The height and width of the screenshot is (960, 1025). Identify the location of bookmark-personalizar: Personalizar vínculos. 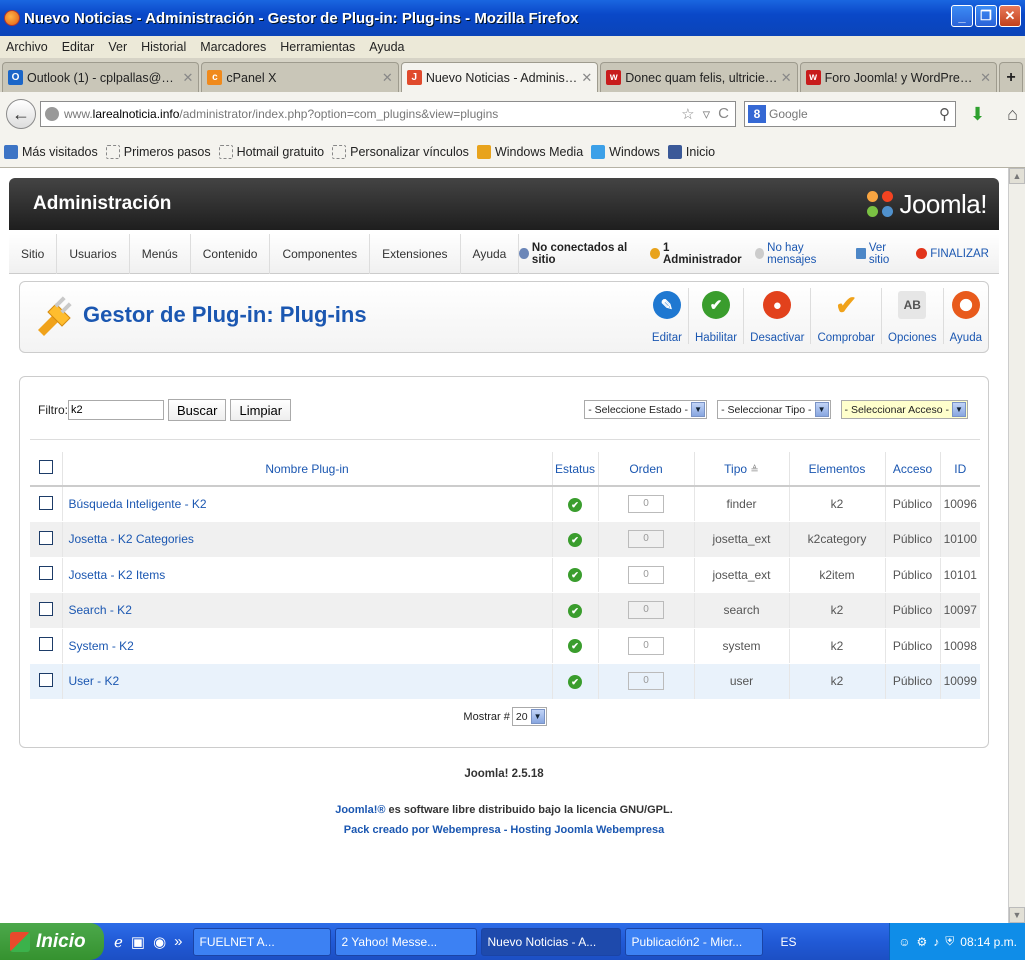
(400, 151).